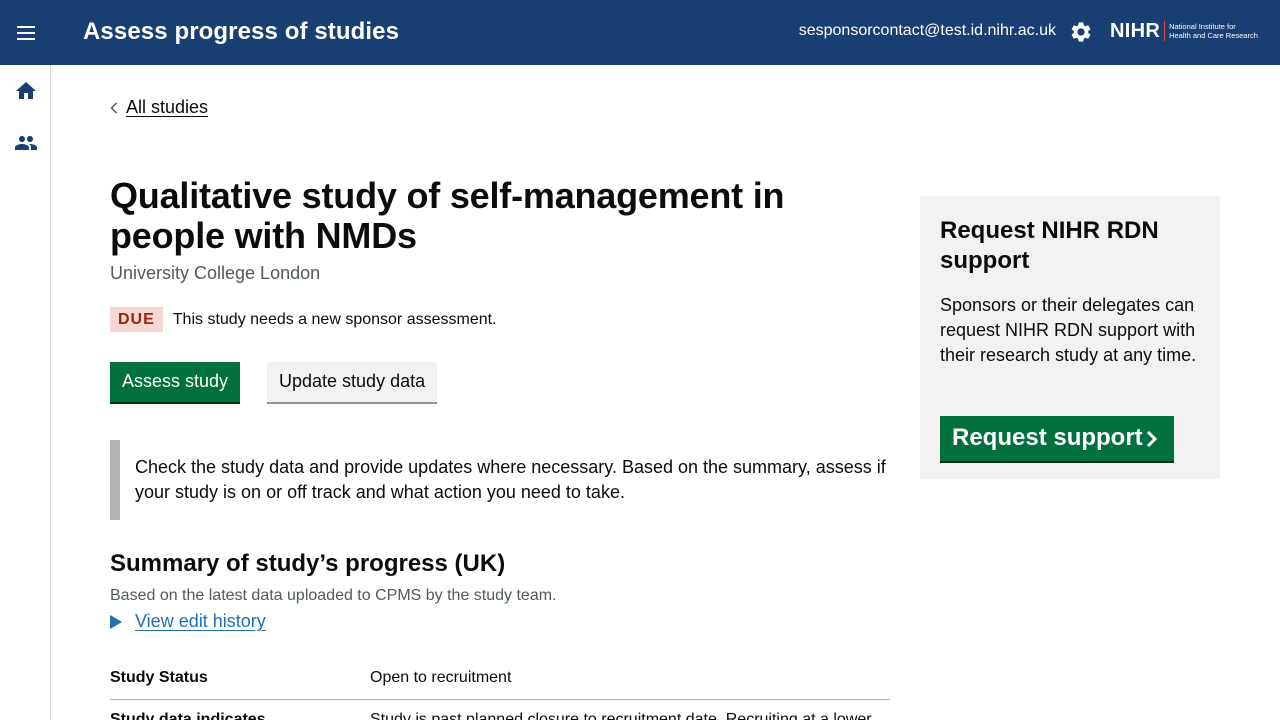  Describe the element at coordinates (200, 621) in the screenshot. I see `view-edit-history-link: View edit history` at that location.